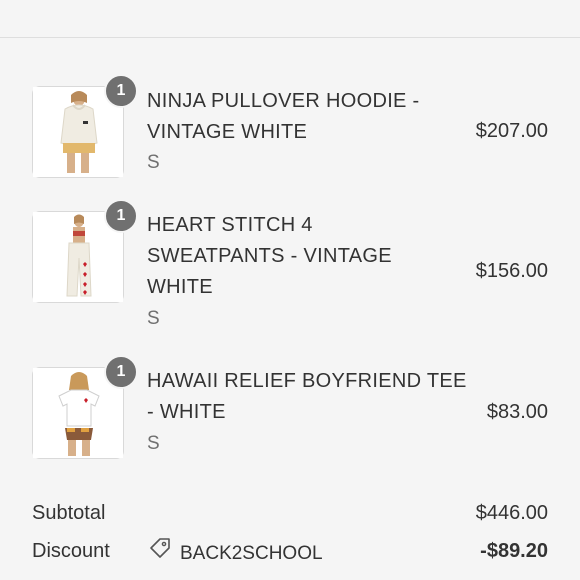  Describe the element at coordinates (160, 553) in the screenshot. I see `tag-icon` at that location.